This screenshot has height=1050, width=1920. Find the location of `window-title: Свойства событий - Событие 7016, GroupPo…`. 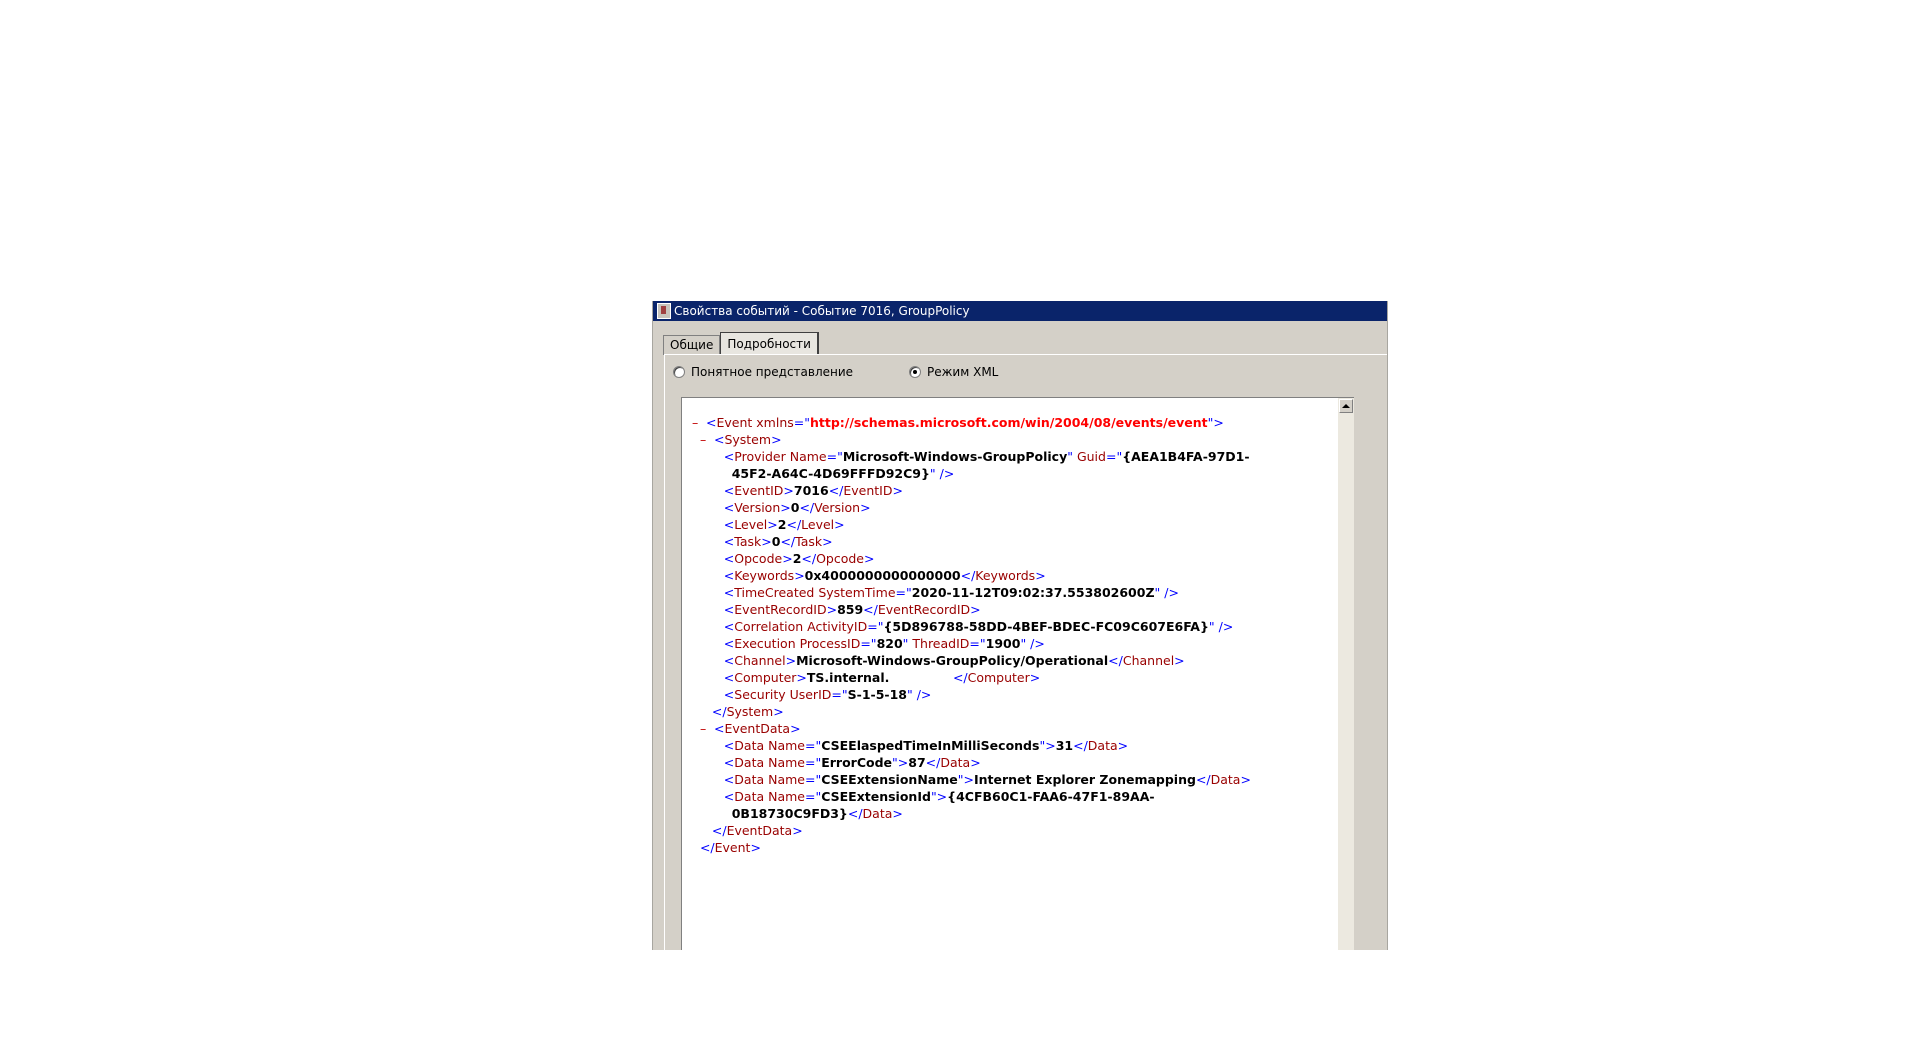

window-title: Свойства событий - Событие 7016, GroupPo… is located at coordinates (822, 311).